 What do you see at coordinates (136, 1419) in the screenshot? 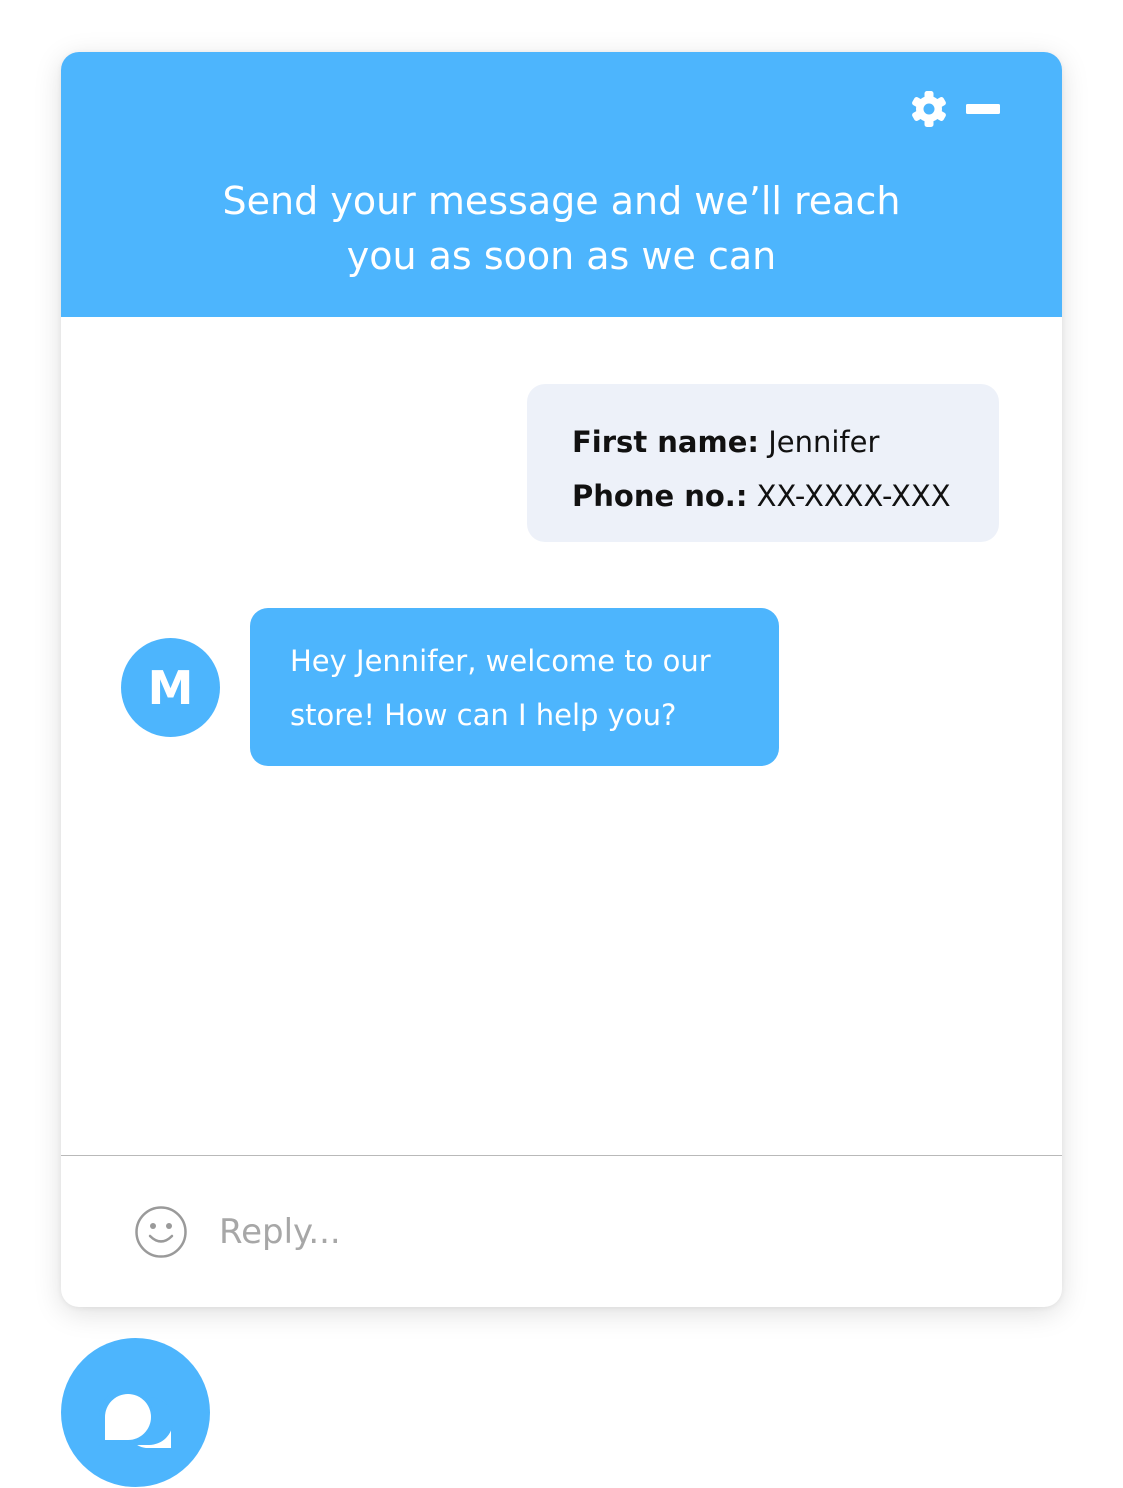
I see `chat-bubbles-icon` at bounding box center [136, 1419].